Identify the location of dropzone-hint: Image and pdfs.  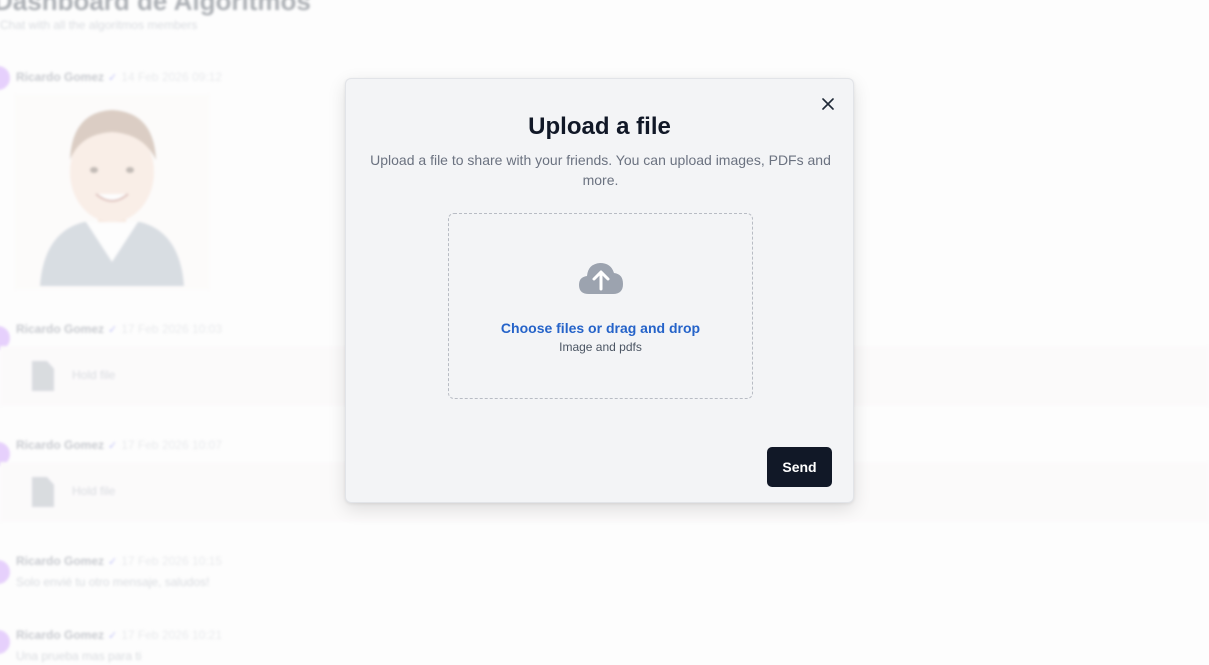
(600, 347).